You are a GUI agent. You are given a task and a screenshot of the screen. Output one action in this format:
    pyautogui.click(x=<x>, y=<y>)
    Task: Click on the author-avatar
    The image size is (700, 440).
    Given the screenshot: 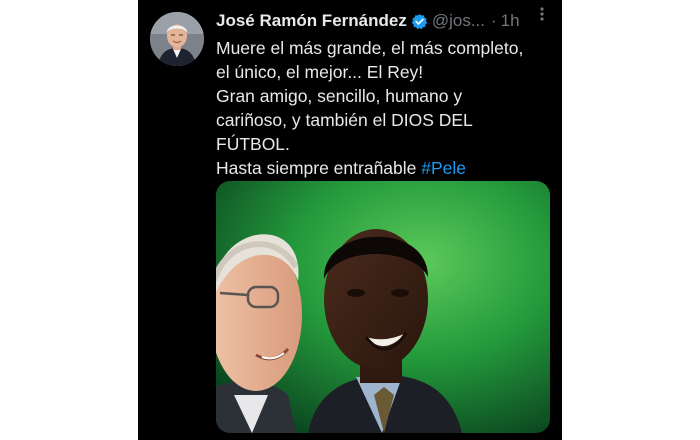 What is the action you would take?
    pyautogui.click(x=177, y=39)
    